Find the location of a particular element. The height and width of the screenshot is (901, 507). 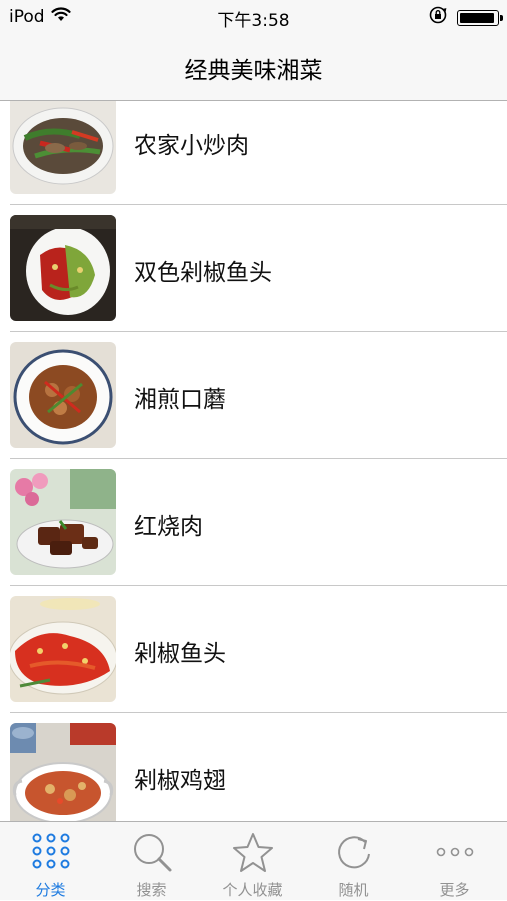

list-item: 剁椒鱼头 is located at coordinates (253, 649).